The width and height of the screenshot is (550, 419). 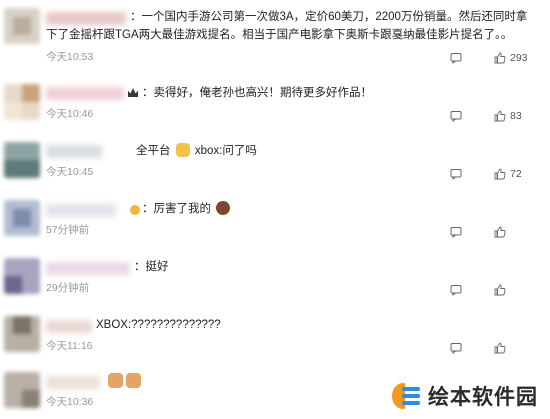 What do you see at coordinates (68, 288) in the screenshot?
I see `comment-time: 29分钟前` at bounding box center [68, 288].